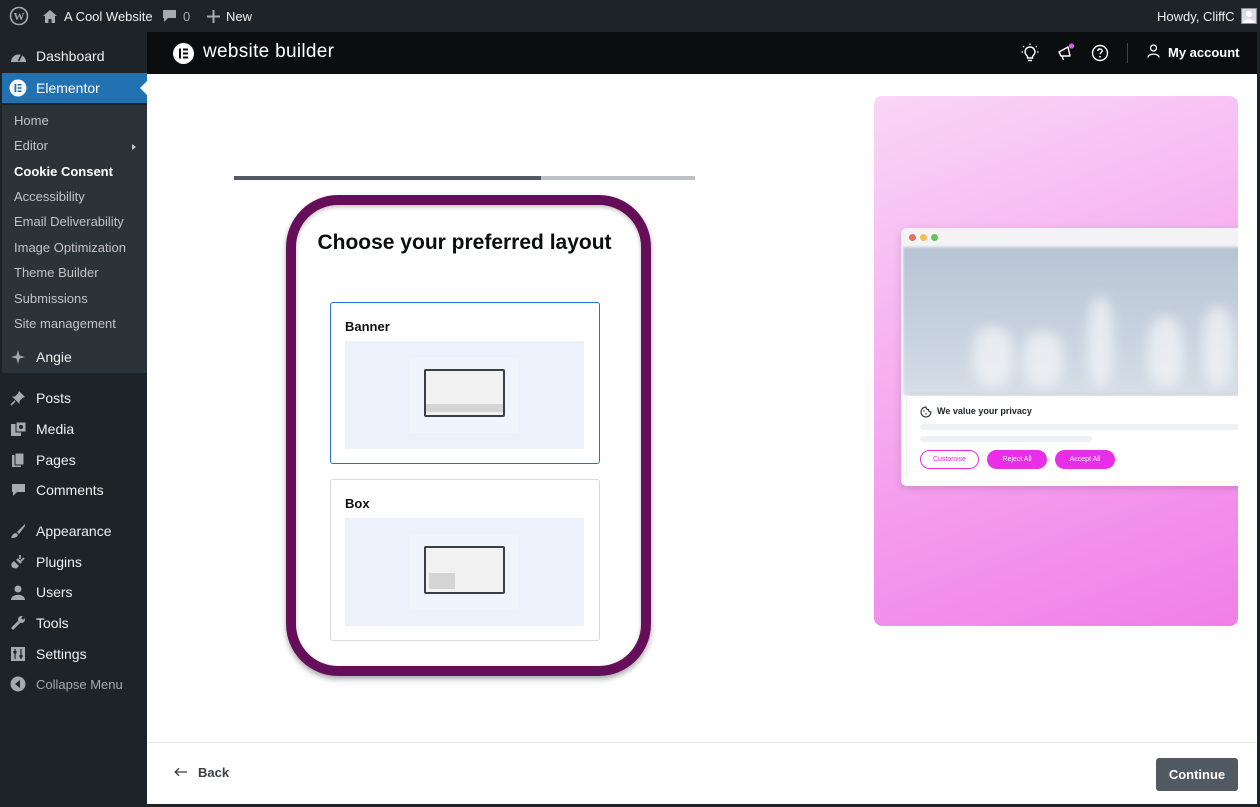 The width and height of the screenshot is (1260, 807). I want to click on back-button: Back, so click(201, 772).